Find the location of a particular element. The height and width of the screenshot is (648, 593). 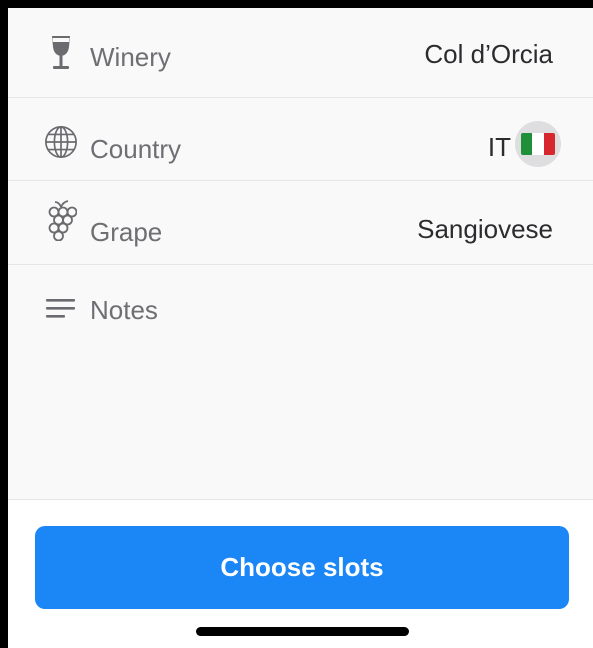

winery-label: Winery is located at coordinates (130, 57).